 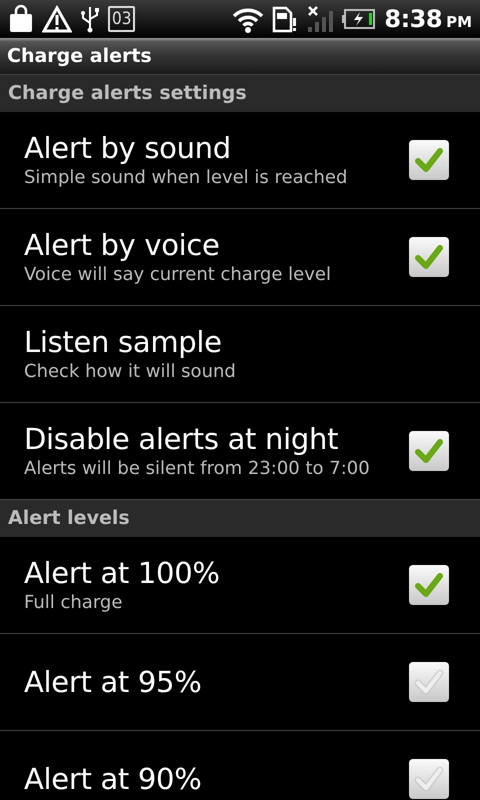 I want to click on usb-icon, so click(x=90, y=19).